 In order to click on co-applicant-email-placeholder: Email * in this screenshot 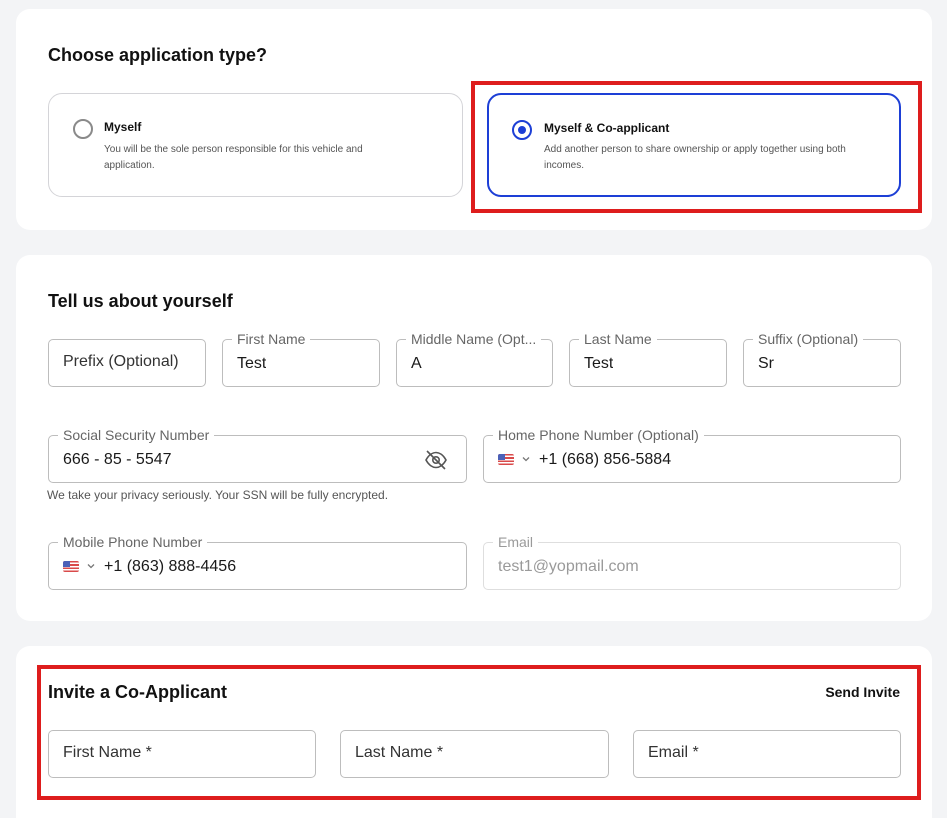, I will do `click(673, 752)`.